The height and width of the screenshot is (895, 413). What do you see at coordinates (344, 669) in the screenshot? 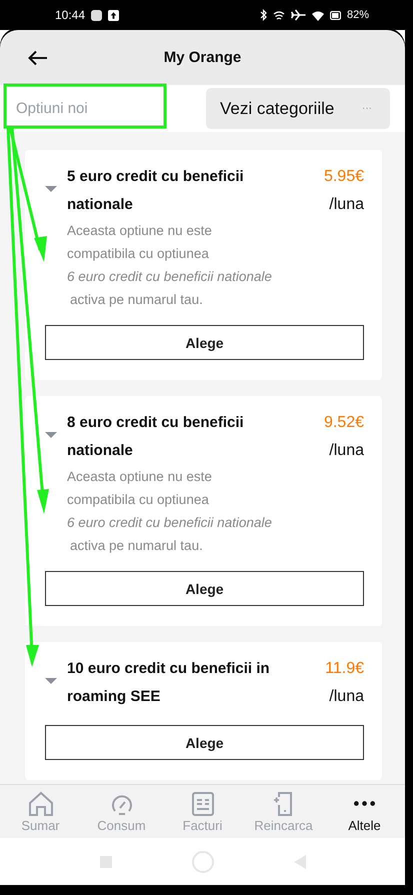
I see `option-price: 11.9€` at bounding box center [344, 669].